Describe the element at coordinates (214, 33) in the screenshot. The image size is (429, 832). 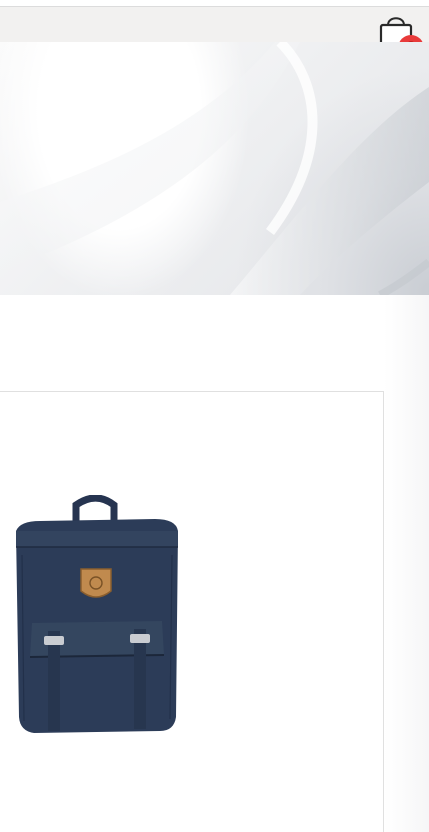
I see `top-bar: 0` at that location.